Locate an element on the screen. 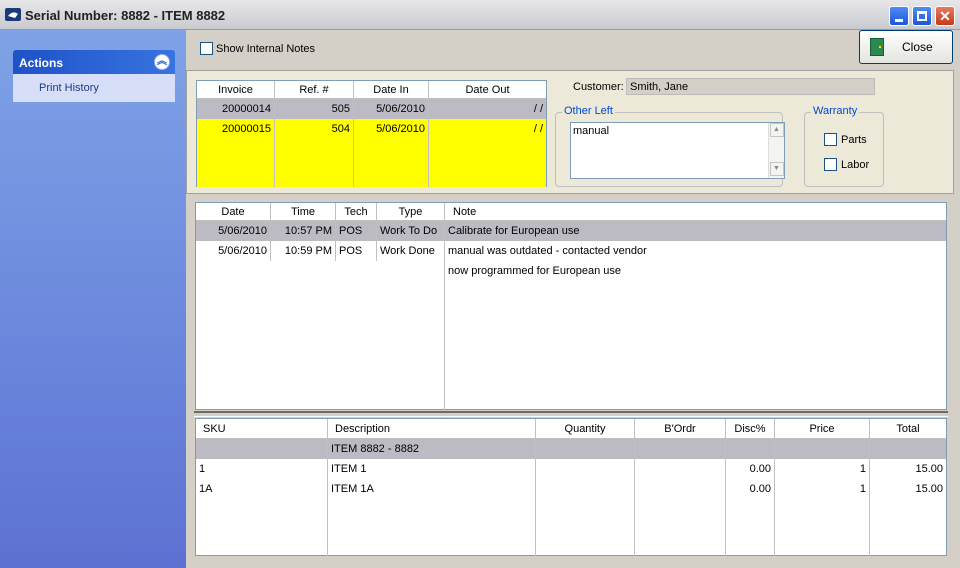 This screenshot has height=568, width=960. invoice-cell: 20000015 is located at coordinates (236, 129).